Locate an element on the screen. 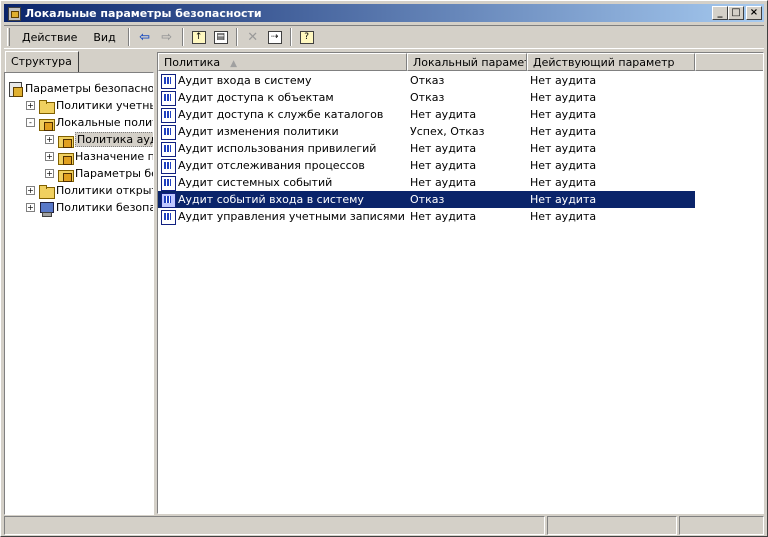  delete-icon: ✕ is located at coordinates (253, 37).